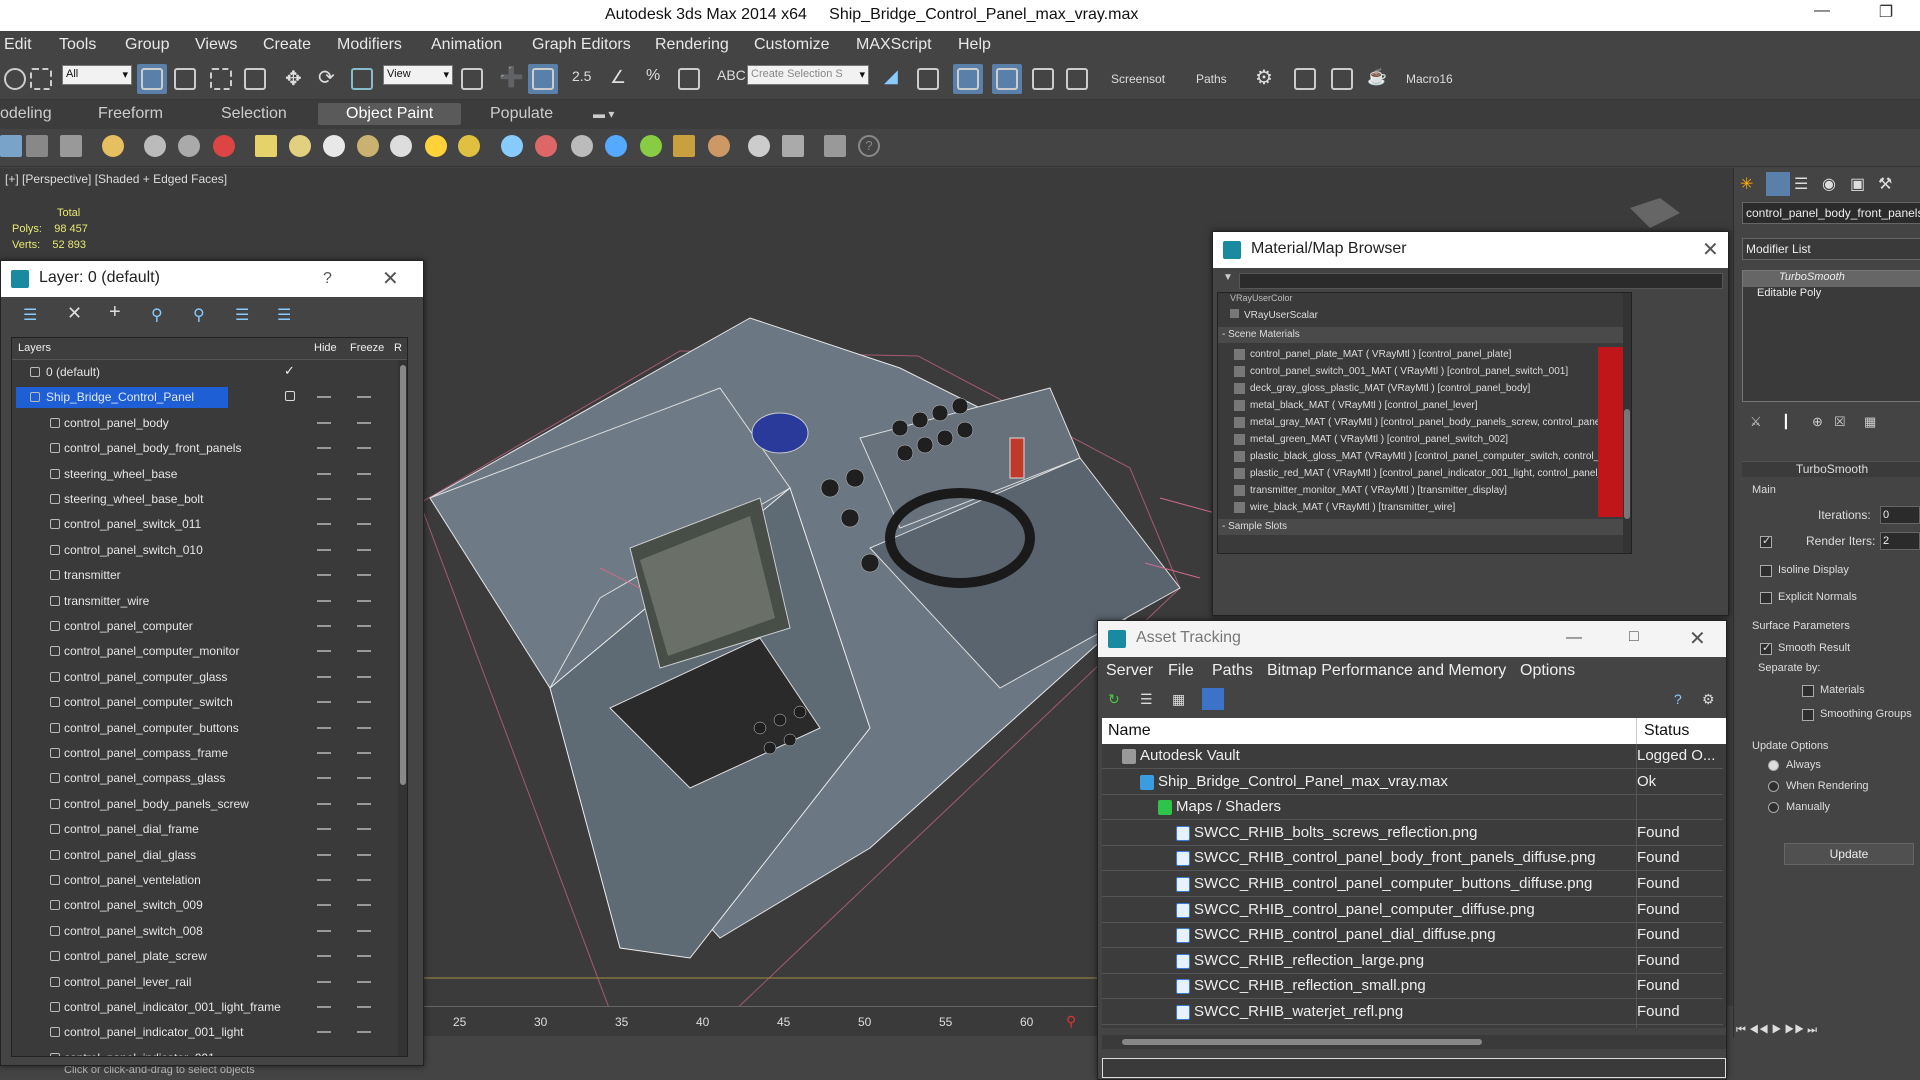  Describe the element at coordinates (1831, 279) in the screenshot. I see `stack-item-turbosmooth: TurboSmooth` at that location.